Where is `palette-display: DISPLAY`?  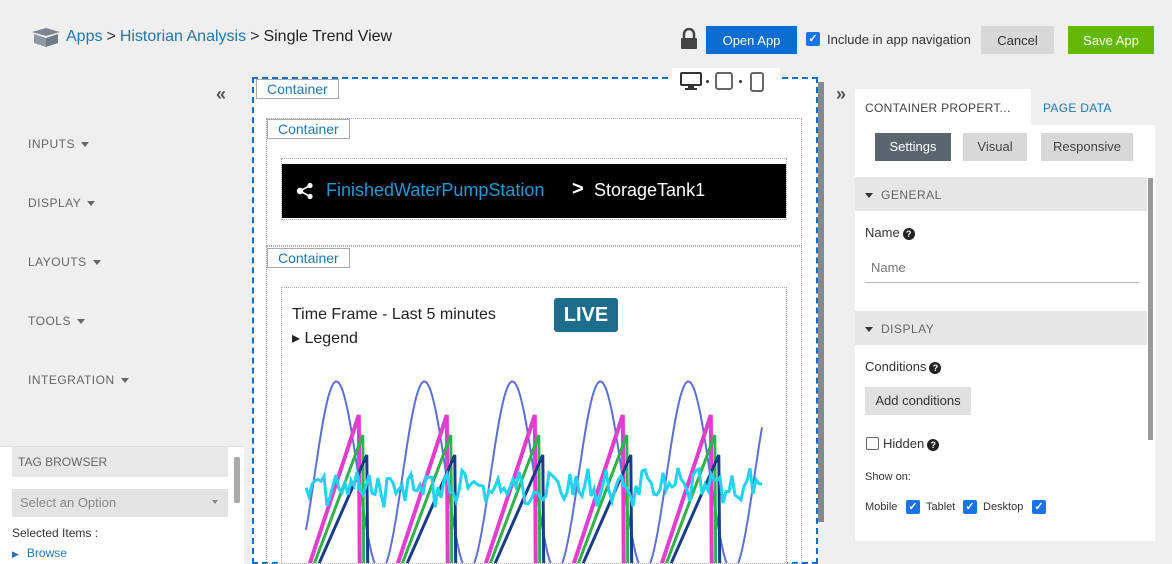 palette-display: DISPLAY is located at coordinates (62, 203).